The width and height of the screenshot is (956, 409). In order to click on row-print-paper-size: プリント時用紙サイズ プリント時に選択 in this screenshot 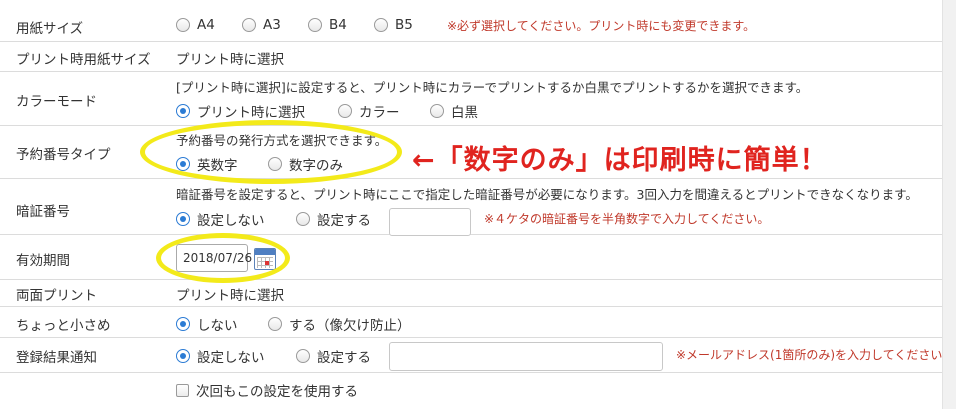, I will do `click(471, 57)`.